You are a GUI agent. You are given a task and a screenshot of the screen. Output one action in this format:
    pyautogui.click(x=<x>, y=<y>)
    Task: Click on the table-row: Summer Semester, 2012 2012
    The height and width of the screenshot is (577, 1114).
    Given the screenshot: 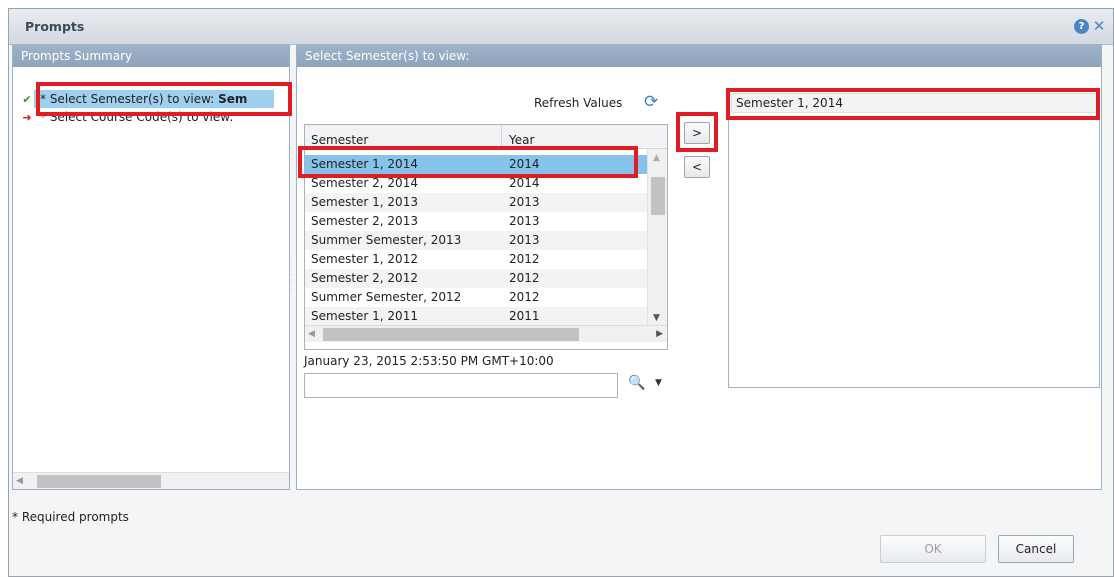 What is the action you would take?
    pyautogui.click(x=476, y=297)
    